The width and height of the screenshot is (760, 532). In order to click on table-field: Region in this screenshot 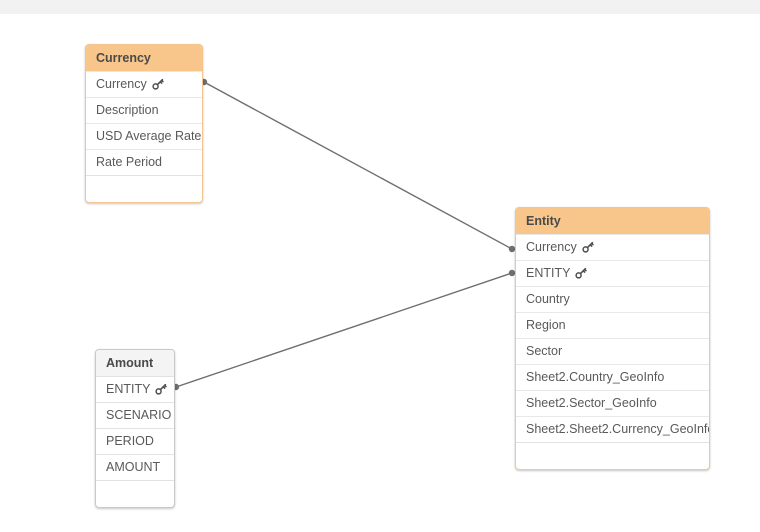, I will do `click(612, 325)`.